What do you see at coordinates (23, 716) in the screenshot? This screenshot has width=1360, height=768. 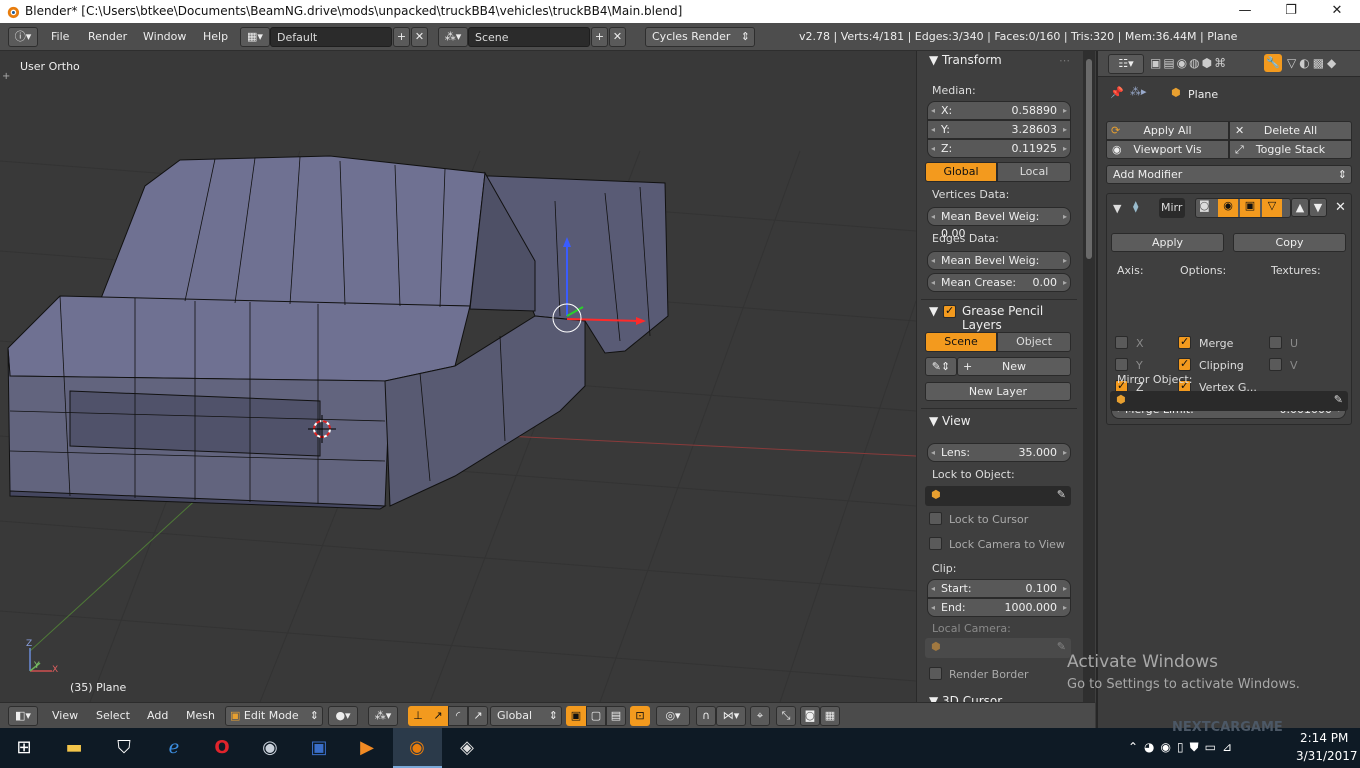 I see `editor-type-3d-icon: ◧▾` at bounding box center [23, 716].